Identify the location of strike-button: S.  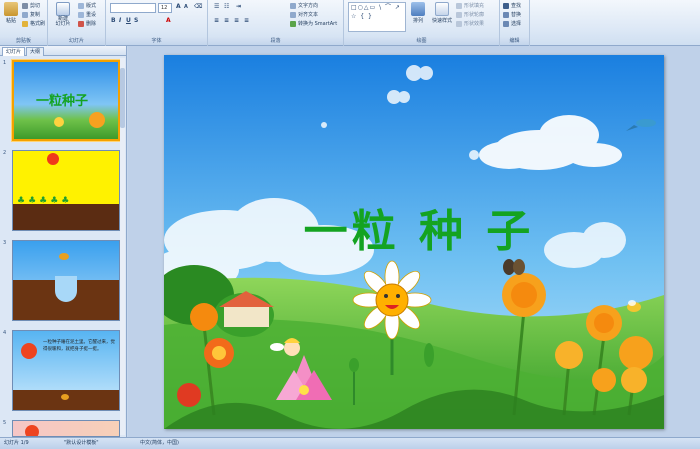
(136, 20).